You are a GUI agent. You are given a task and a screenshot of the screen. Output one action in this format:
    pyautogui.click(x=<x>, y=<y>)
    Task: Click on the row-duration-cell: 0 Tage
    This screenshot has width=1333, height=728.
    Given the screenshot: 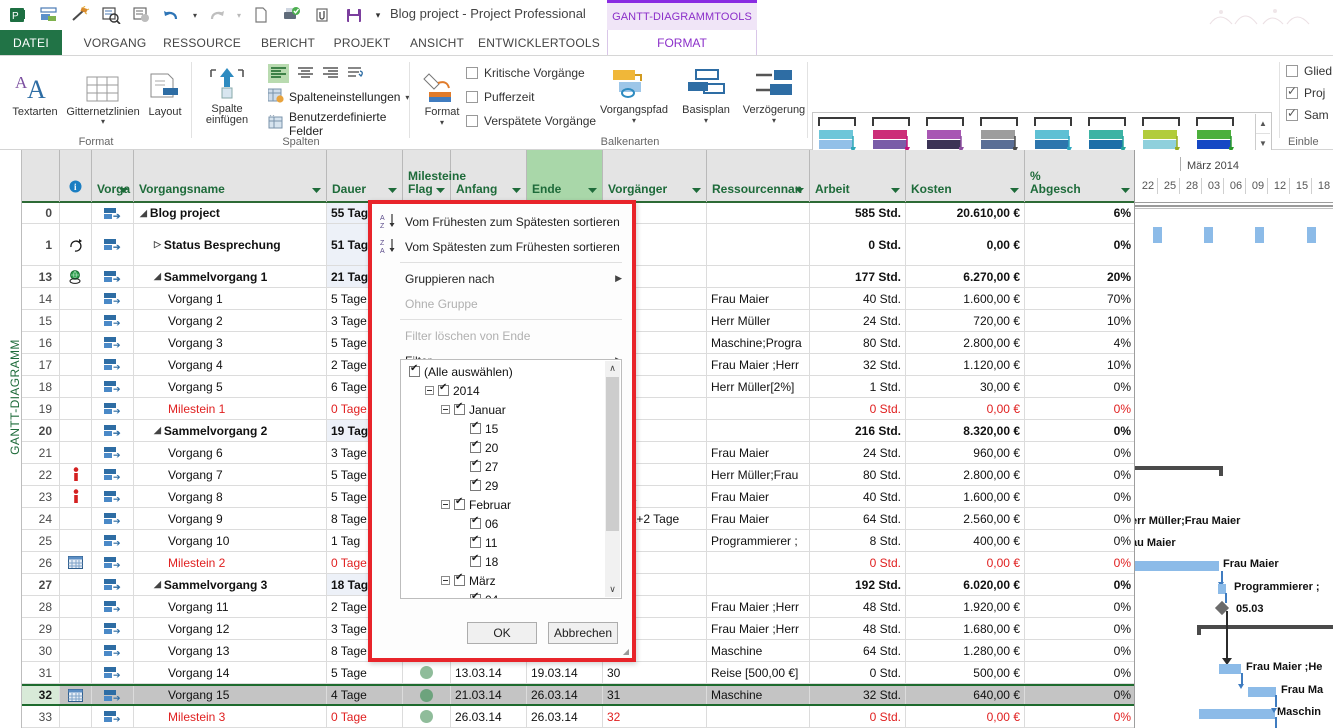 What is the action you would take?
    pyautogui.click(x=365, y=716)
    